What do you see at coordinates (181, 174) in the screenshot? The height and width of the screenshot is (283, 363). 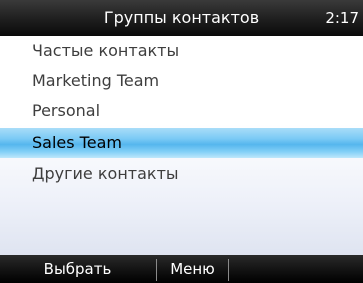 I see `list-item-other-contacts: Другие контакты` at bounding box center [181, 174].